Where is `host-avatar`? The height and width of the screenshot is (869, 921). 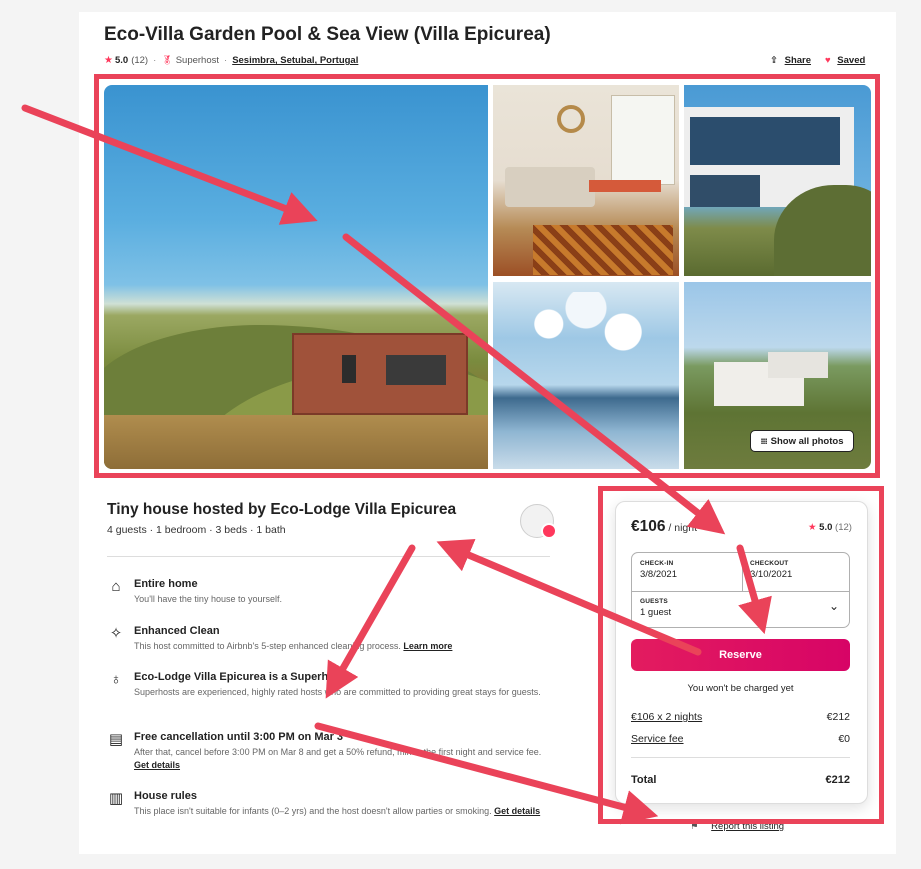
host-avatar is located at coordinates (538, 521).